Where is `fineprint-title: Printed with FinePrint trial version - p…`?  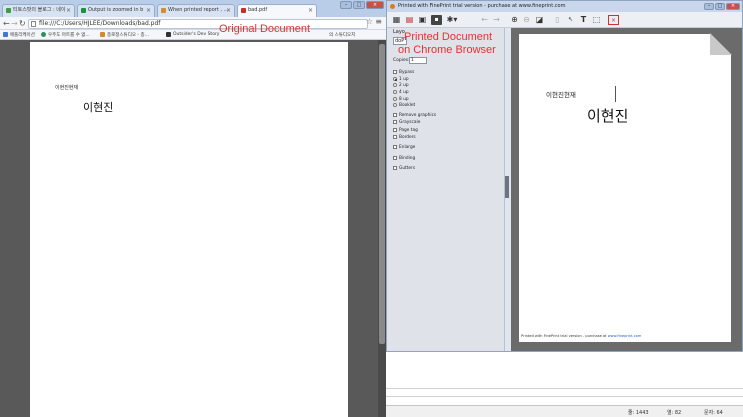
fineprint-title: Printed with FinePrint trial version - p… is located at coordinates (482, 6).